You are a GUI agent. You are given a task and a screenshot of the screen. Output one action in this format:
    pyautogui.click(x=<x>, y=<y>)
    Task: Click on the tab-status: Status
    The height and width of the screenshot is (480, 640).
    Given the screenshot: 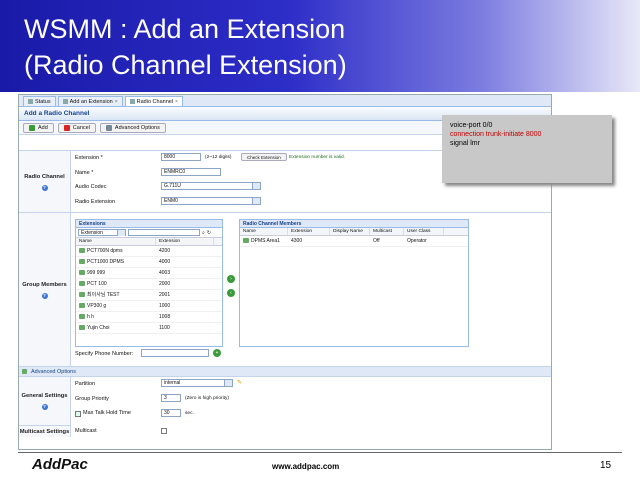 What is the action you would take?
    pyautogui.click(x=39, y=101)
    